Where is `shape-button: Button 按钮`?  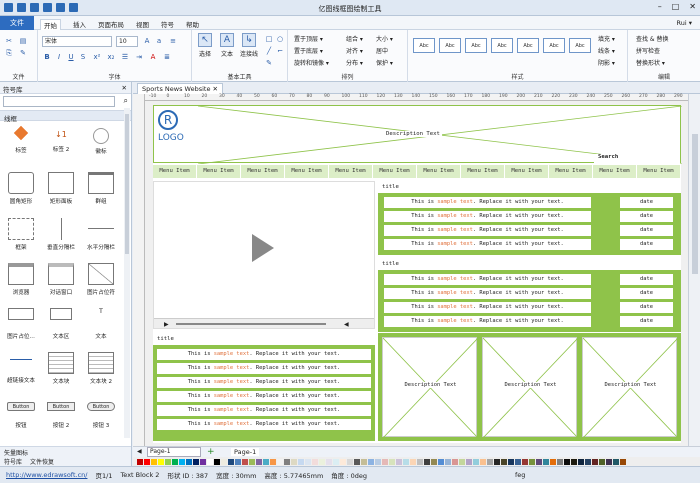 shape-button: Button 按钮 is located at coordinates (21, 415).